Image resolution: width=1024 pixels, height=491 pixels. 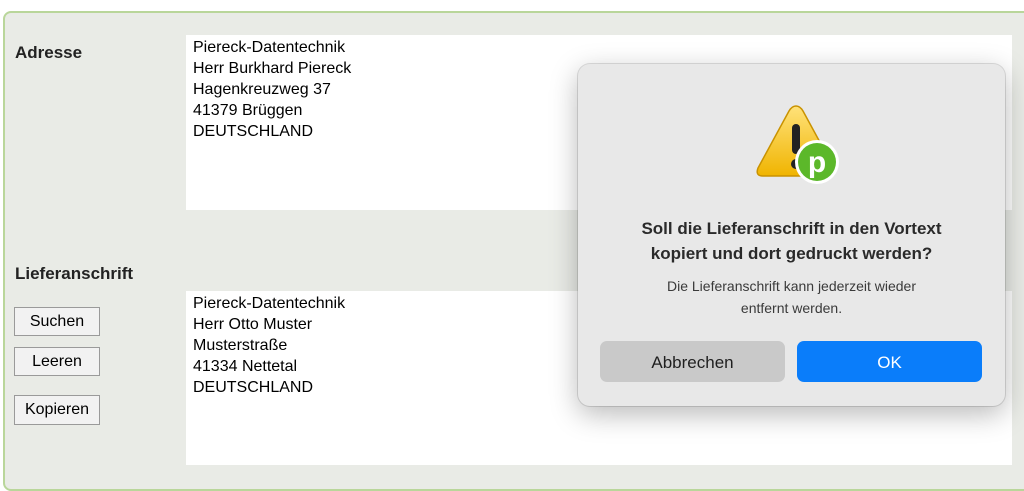 I want to click on dialog-title-line: Soll die Lieferanschrift in den Vortext, so click(x=791, y=228).